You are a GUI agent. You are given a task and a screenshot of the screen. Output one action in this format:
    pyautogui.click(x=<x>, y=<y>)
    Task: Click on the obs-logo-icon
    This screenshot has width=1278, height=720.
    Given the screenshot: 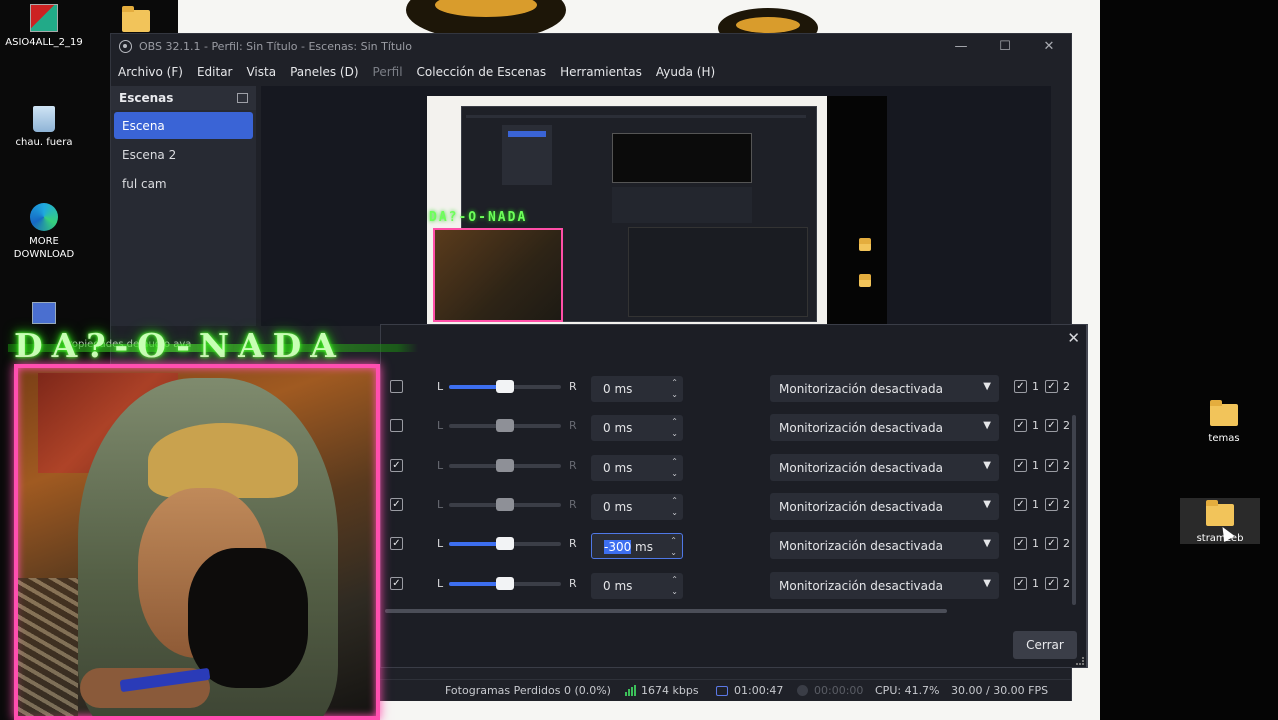 What is the action you would take?
    pyautogui.click(x=125, y=46)
    